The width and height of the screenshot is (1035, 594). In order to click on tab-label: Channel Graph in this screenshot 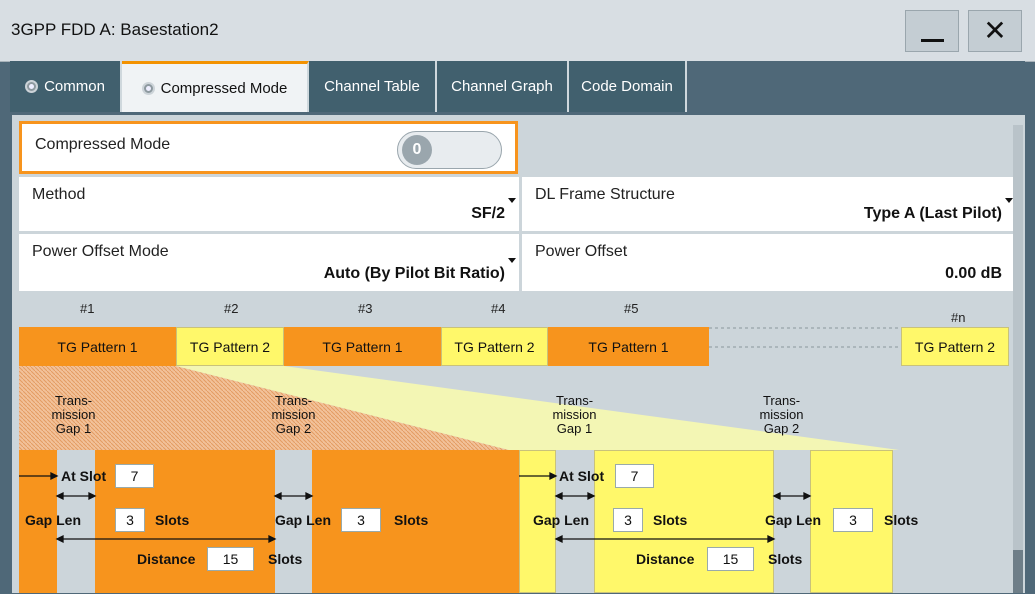, I will do `click(502, 86)`.